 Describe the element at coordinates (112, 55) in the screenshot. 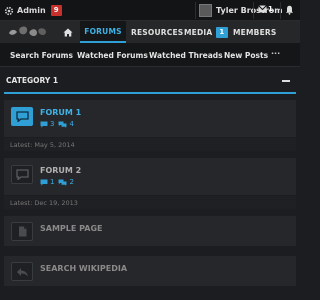

I see `watched-forums-link: Watched Forums` at that location.